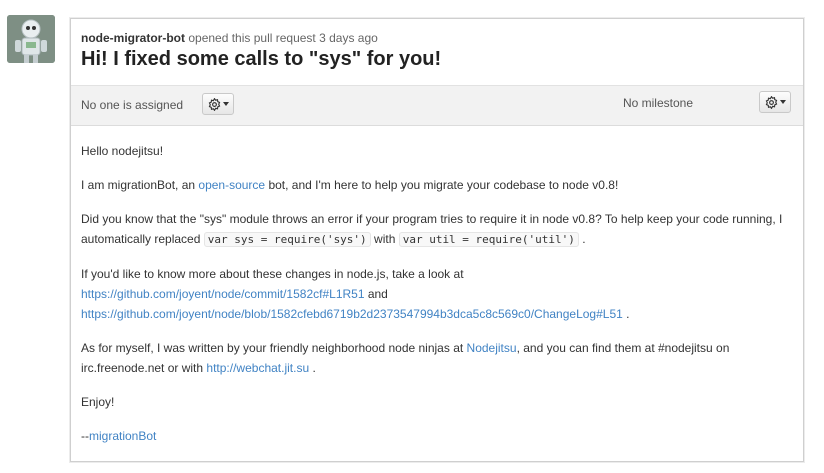  What do you see at coordinates (231, 185) in the screenshot?
I see `open-source-link: open-source` at bounding box center [231, 185].